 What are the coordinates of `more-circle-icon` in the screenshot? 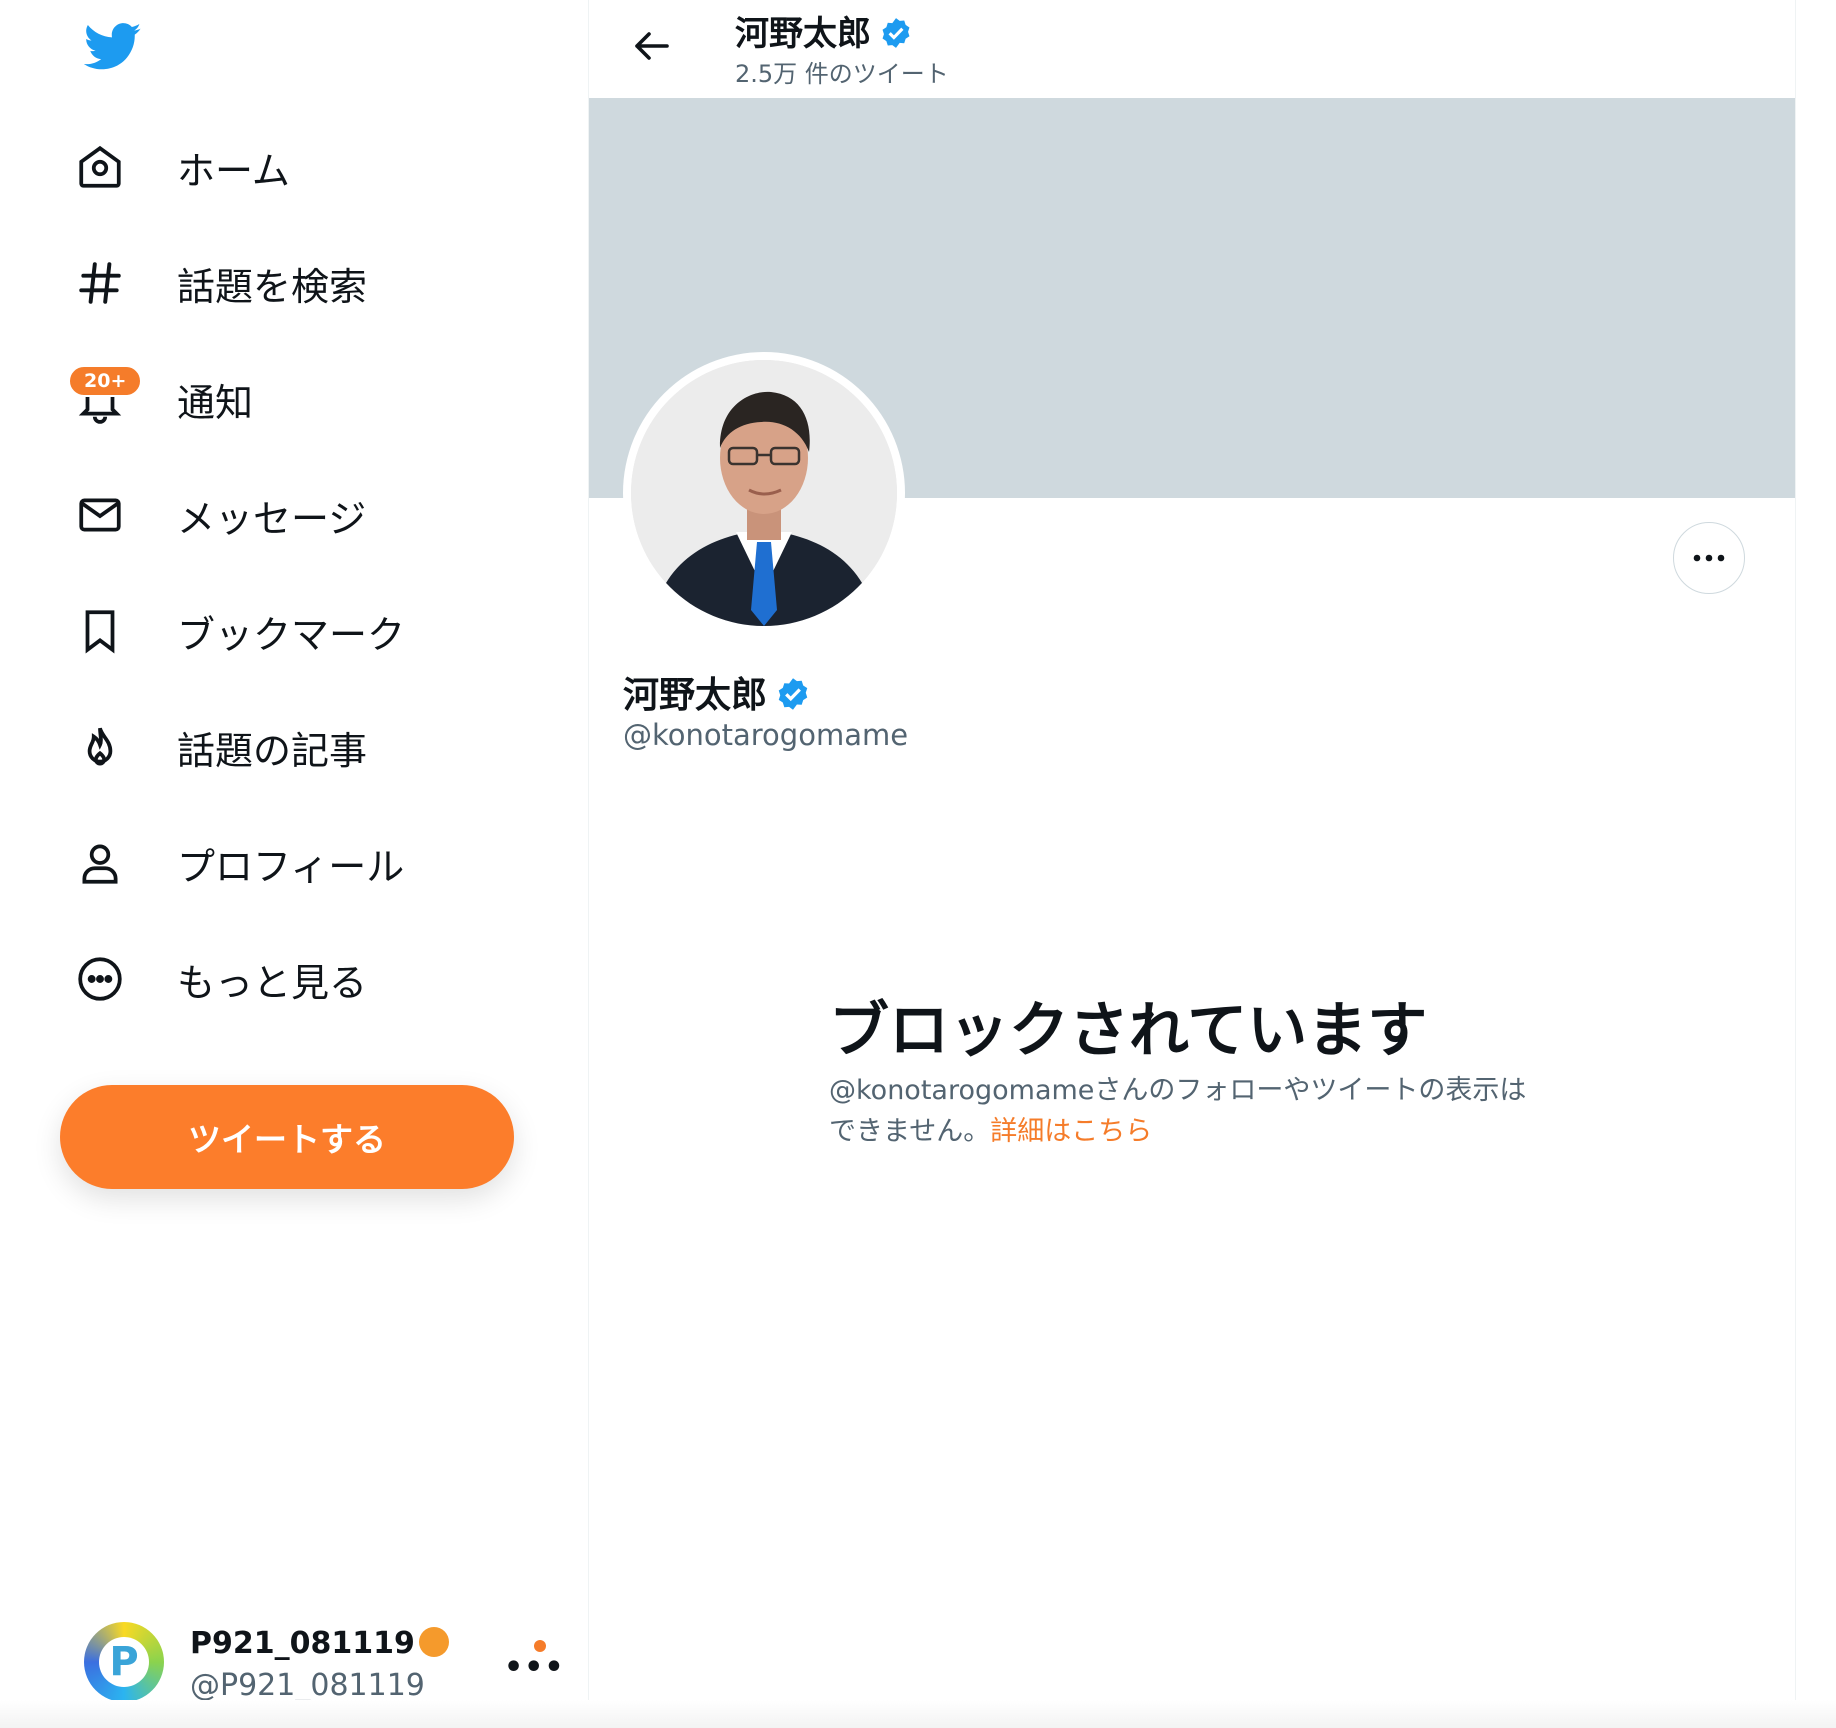 It's located at (100, 979).